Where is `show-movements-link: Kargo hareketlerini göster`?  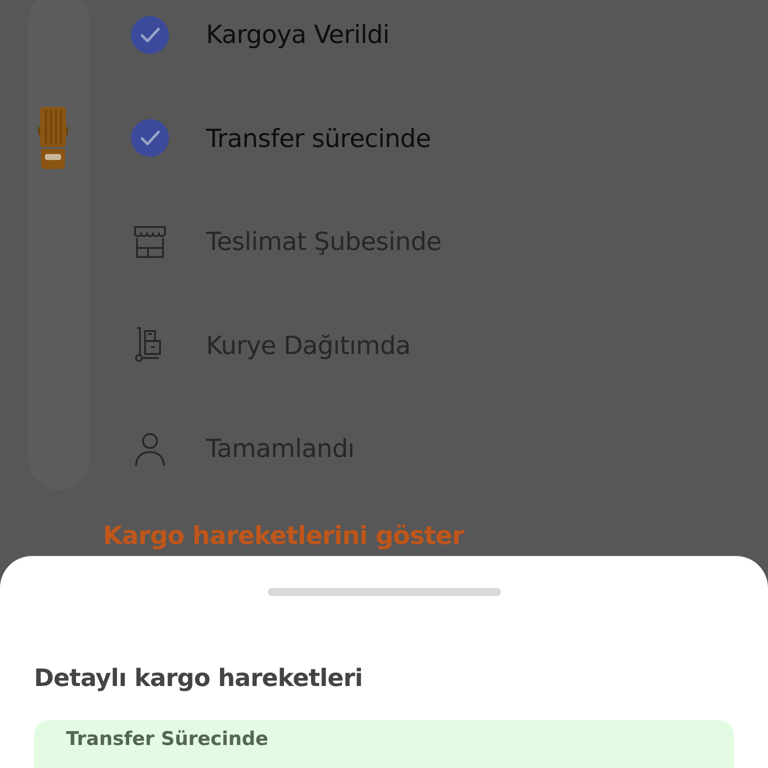 show-movements-link: Kargo hareketlerini göster is located at coordinates (283, 535).